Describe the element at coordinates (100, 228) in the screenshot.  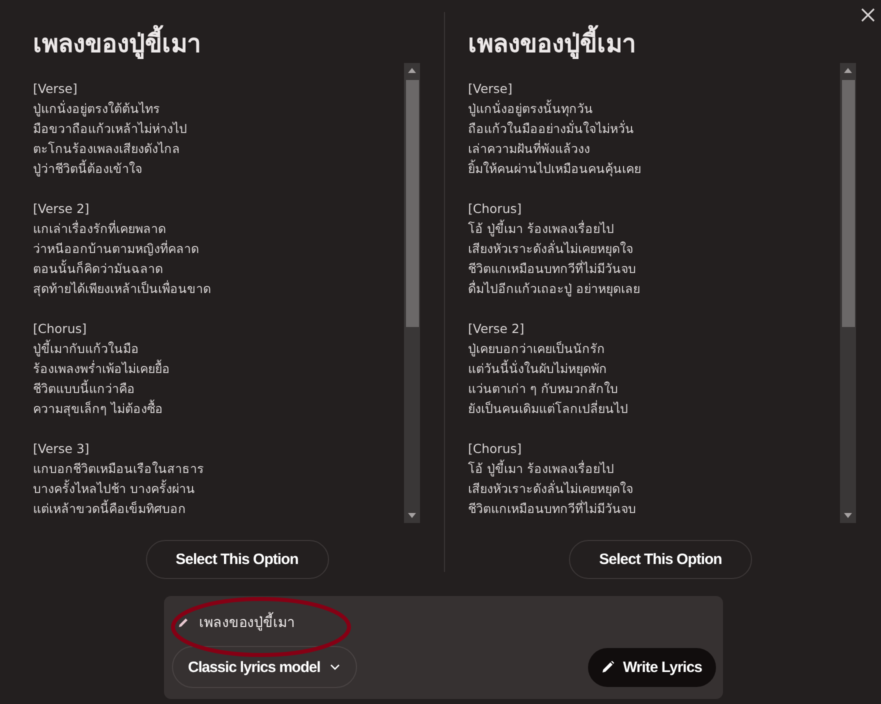
I see `lyric-line: แกเล่าเรื่องรักที่เคยพลาด` at that location.